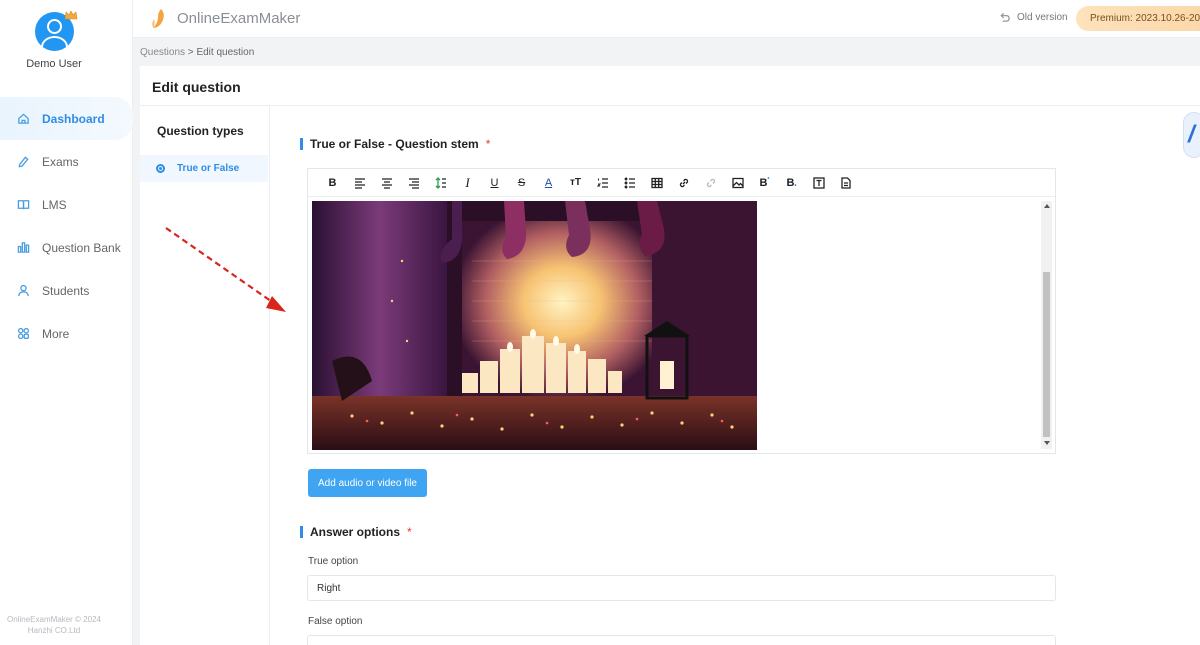 Image resolution: width=1200 pixels, height=645 pixels. What do you see at coordinates (467, 183) in the screenshot?
I see `italic-button: I` at bounding box center [467, 183].